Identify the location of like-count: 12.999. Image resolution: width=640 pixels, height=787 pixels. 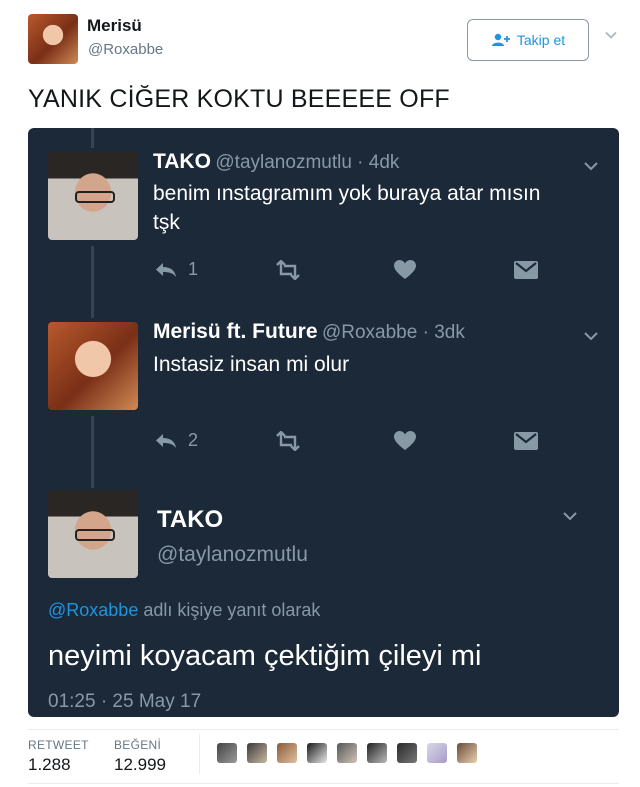
(140, 764).